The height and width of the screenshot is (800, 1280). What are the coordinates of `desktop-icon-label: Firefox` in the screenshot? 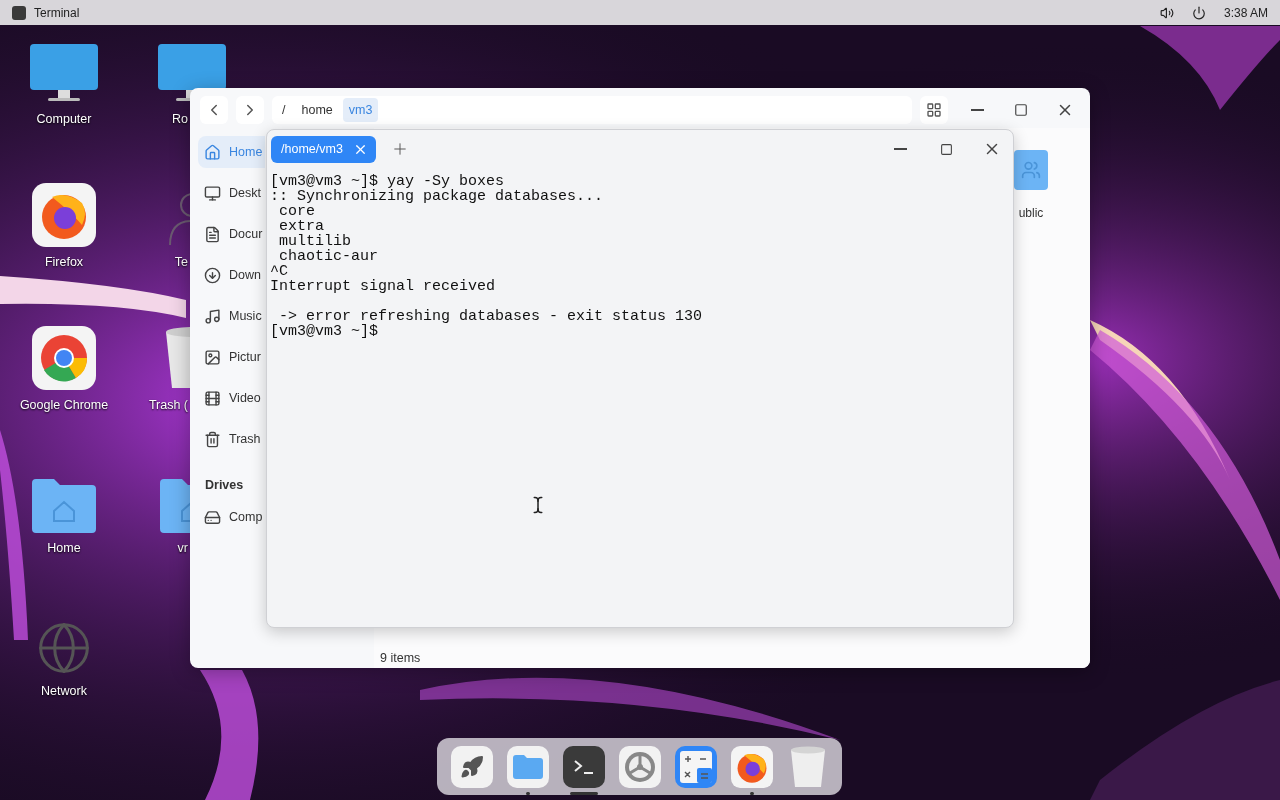 It's located at (64, 262).